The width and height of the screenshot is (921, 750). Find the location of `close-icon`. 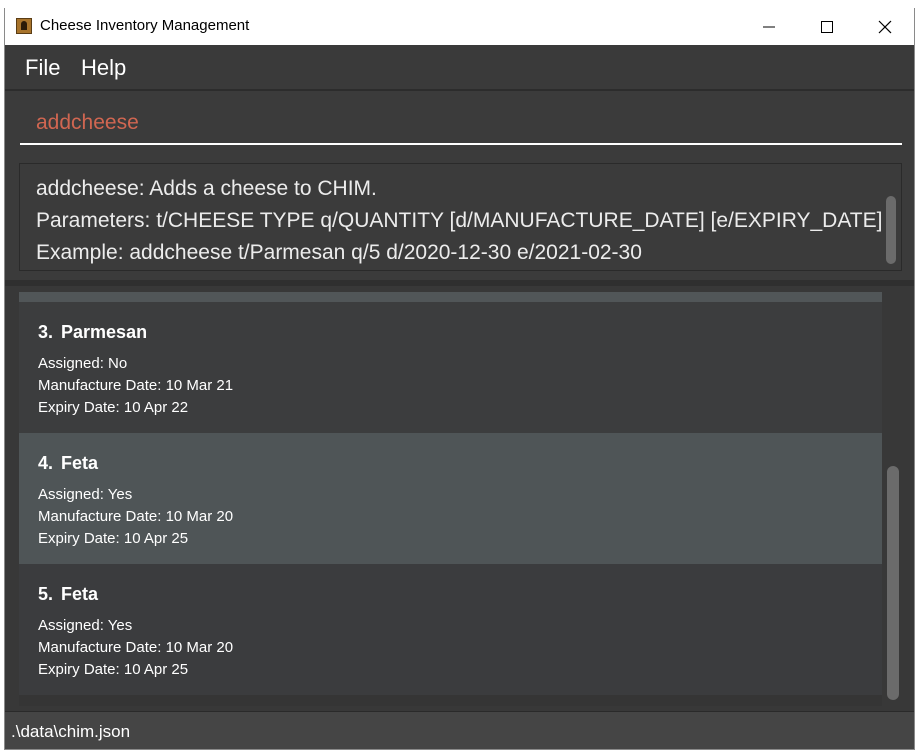

close-icon is located at coordinates (885, 26).